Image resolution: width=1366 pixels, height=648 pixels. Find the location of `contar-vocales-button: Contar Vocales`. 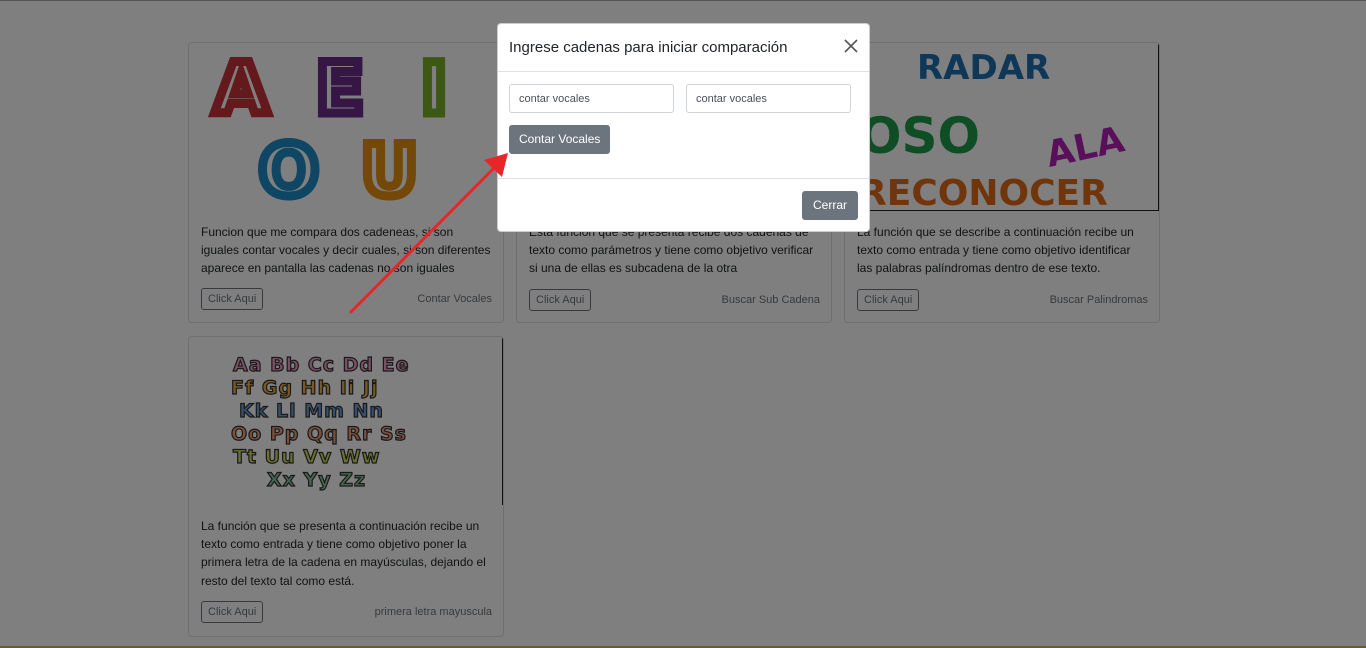

contar-vocales-button: Contar Vocales is located at coordinates (560, 139).